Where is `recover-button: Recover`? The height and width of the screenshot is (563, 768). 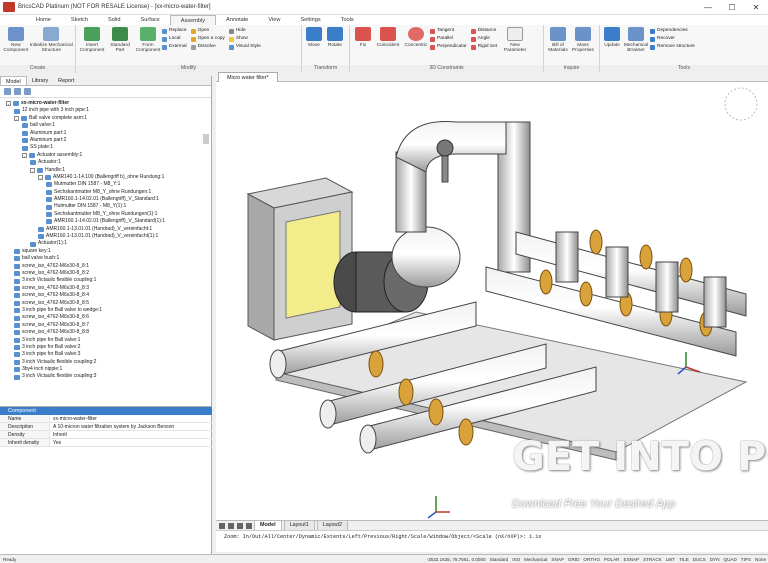
recover-button: Recover is located at coordinates (672, 39).